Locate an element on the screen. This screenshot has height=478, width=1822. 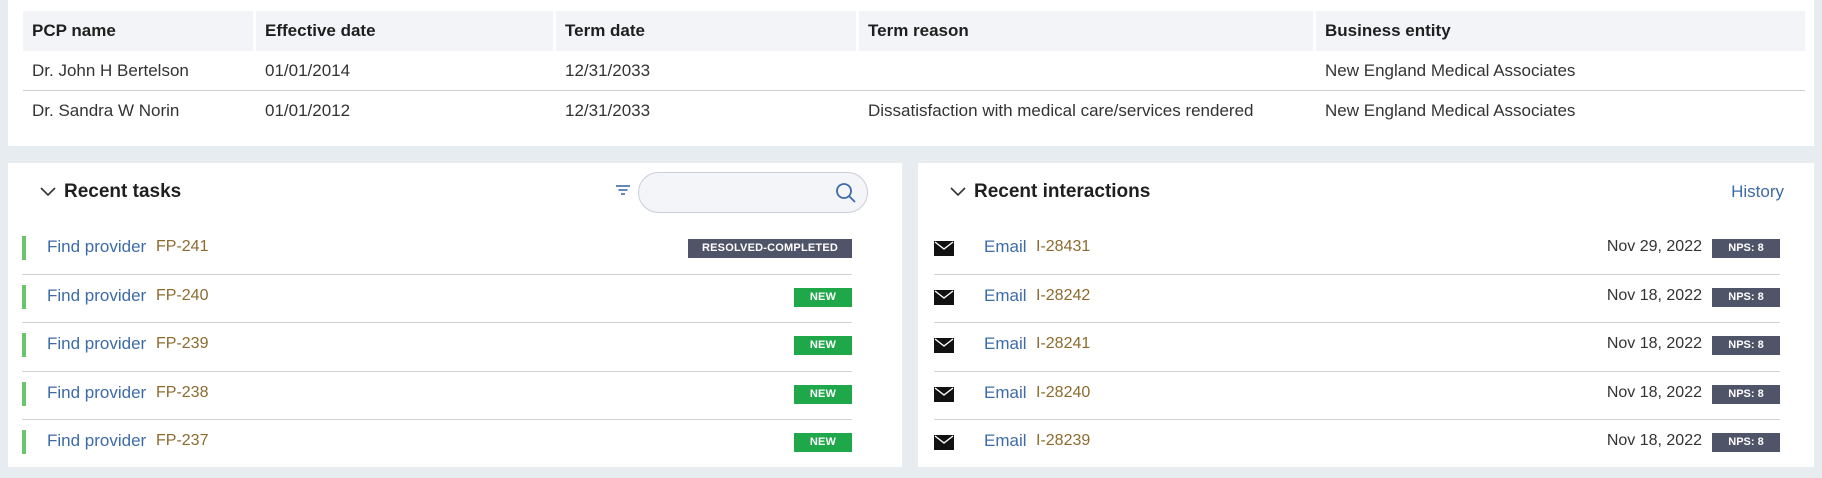
column-header-effective-date: Effective date is located at coordinates (406, 31).